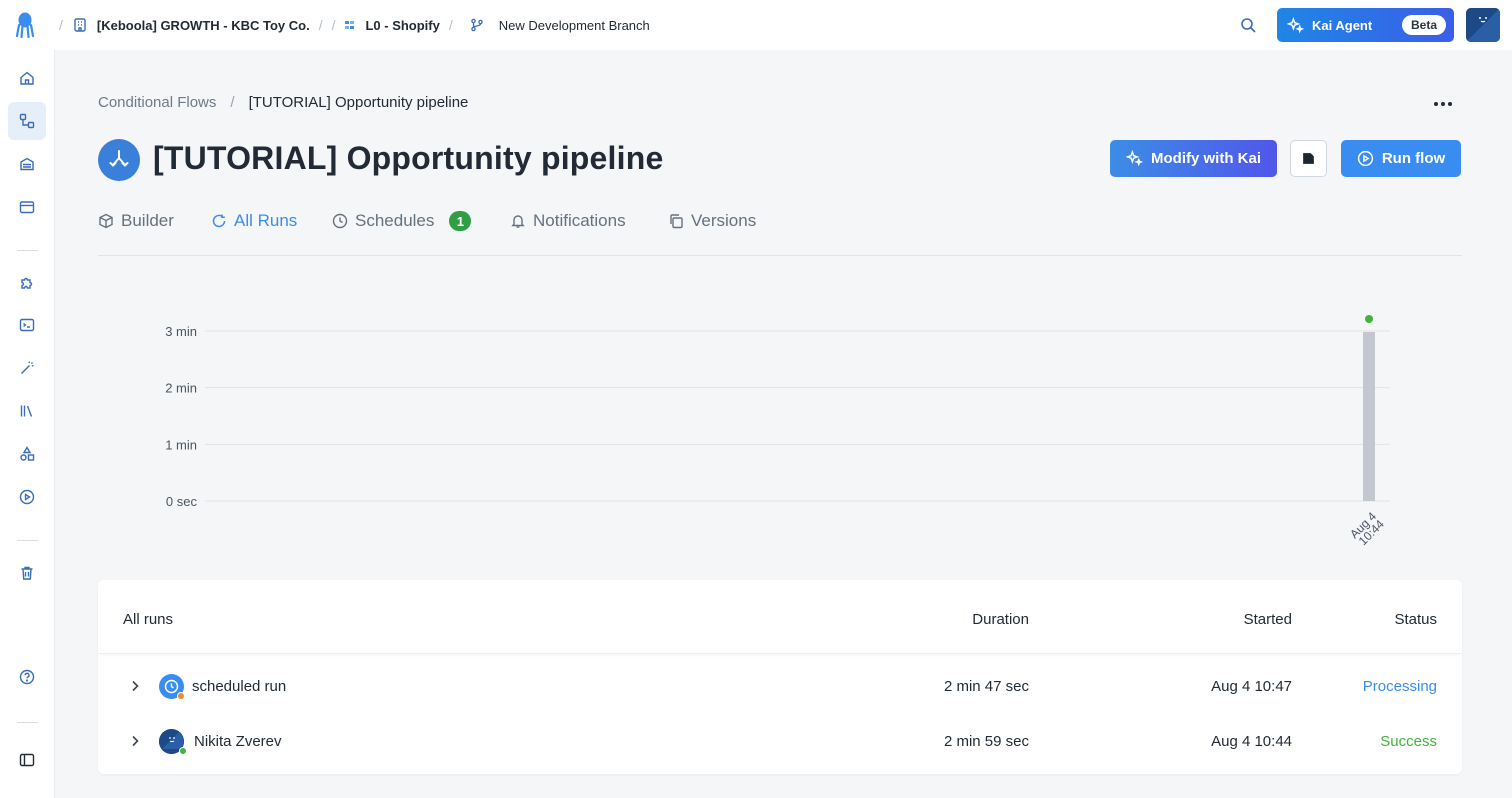 The image size is (1512, 798). I want to click on tab-schedules: Schedules 1, so click(402, 221).